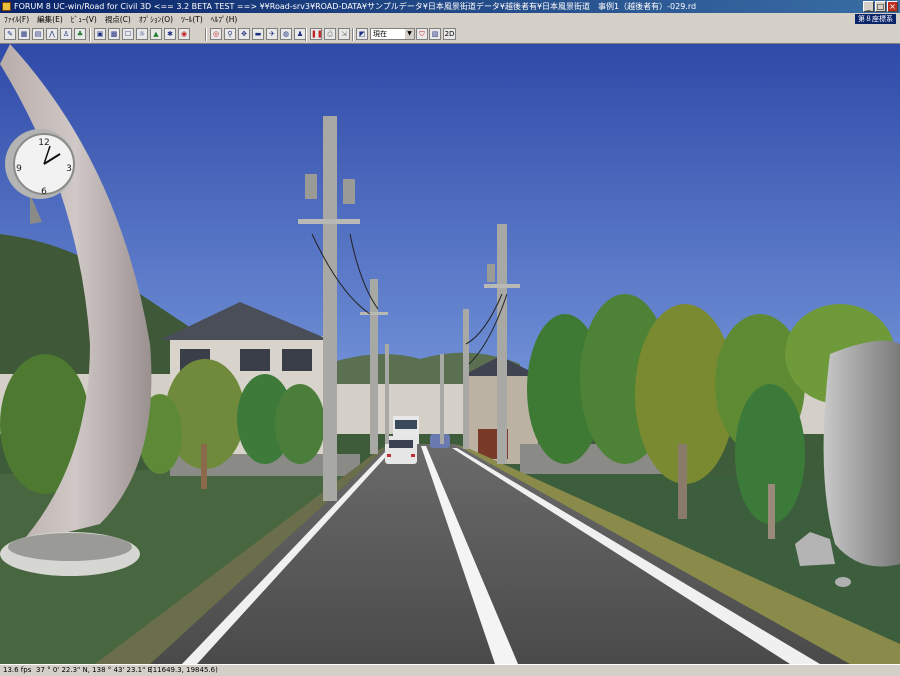 The height and width of the screenshot is (676, 900). Describe the element at coordinates (861, 453) in the screenshot. I see `stone-boulder-right` at that location.